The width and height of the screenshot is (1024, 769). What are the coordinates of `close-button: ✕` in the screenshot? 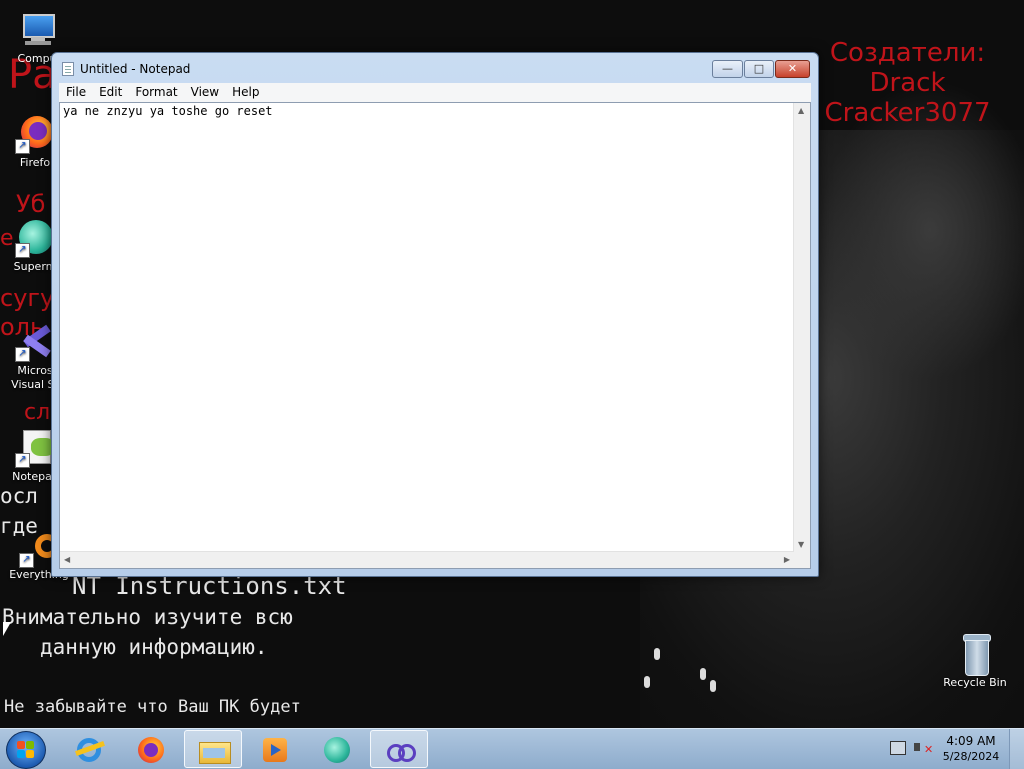 It's located at (792, 69).